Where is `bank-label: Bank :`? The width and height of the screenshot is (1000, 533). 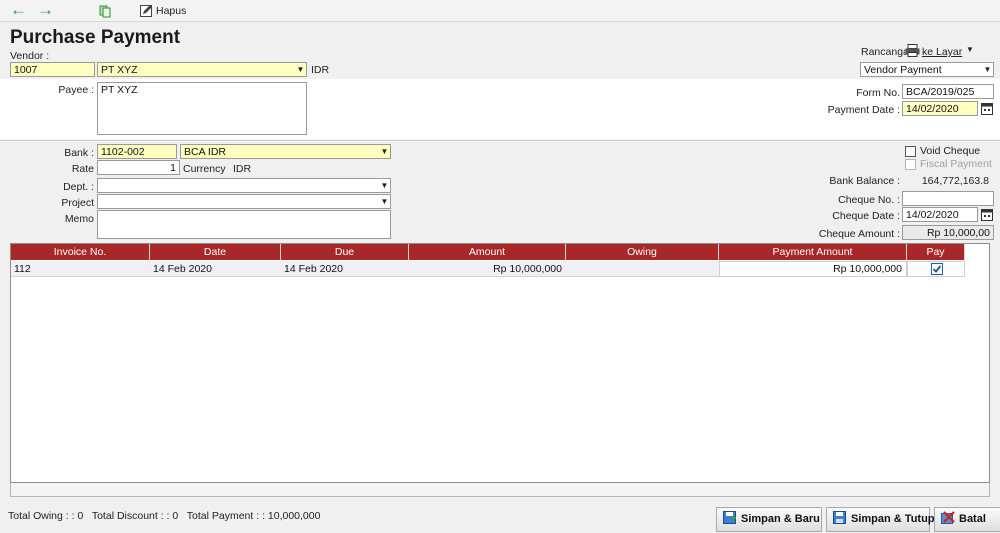 bank-label: Bank : is located at coordinates (79, 153).